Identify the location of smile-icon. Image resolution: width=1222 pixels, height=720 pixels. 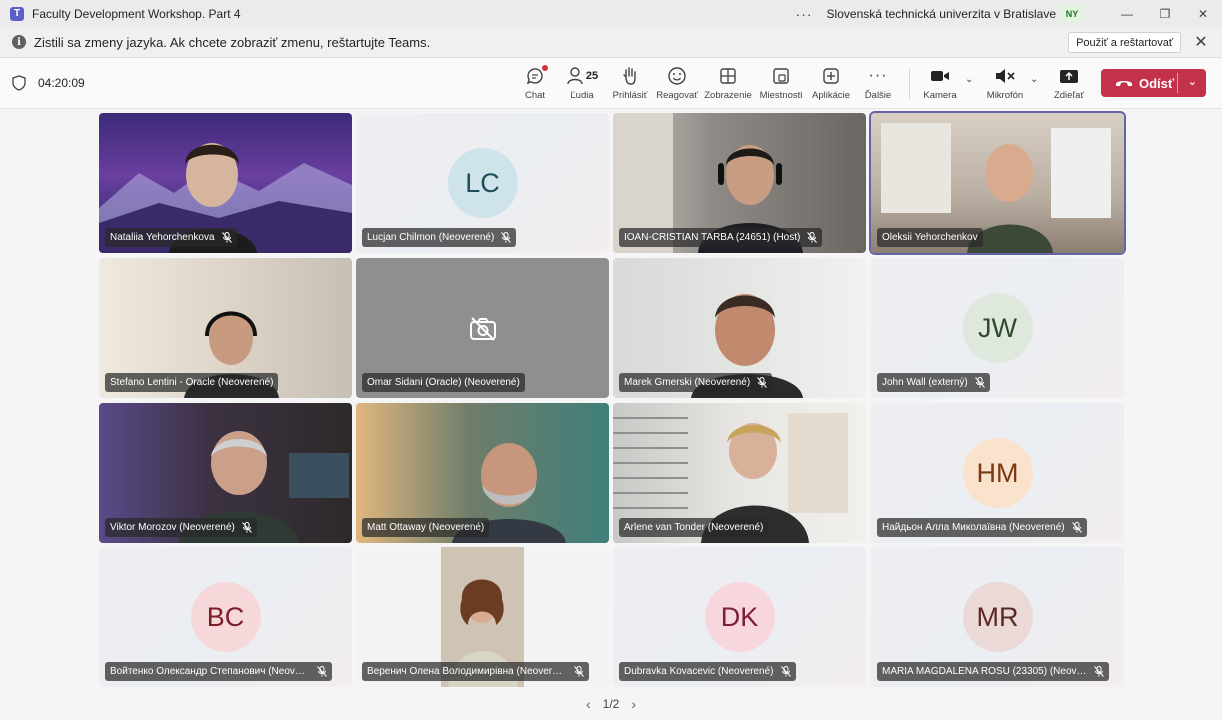
(677, 76).